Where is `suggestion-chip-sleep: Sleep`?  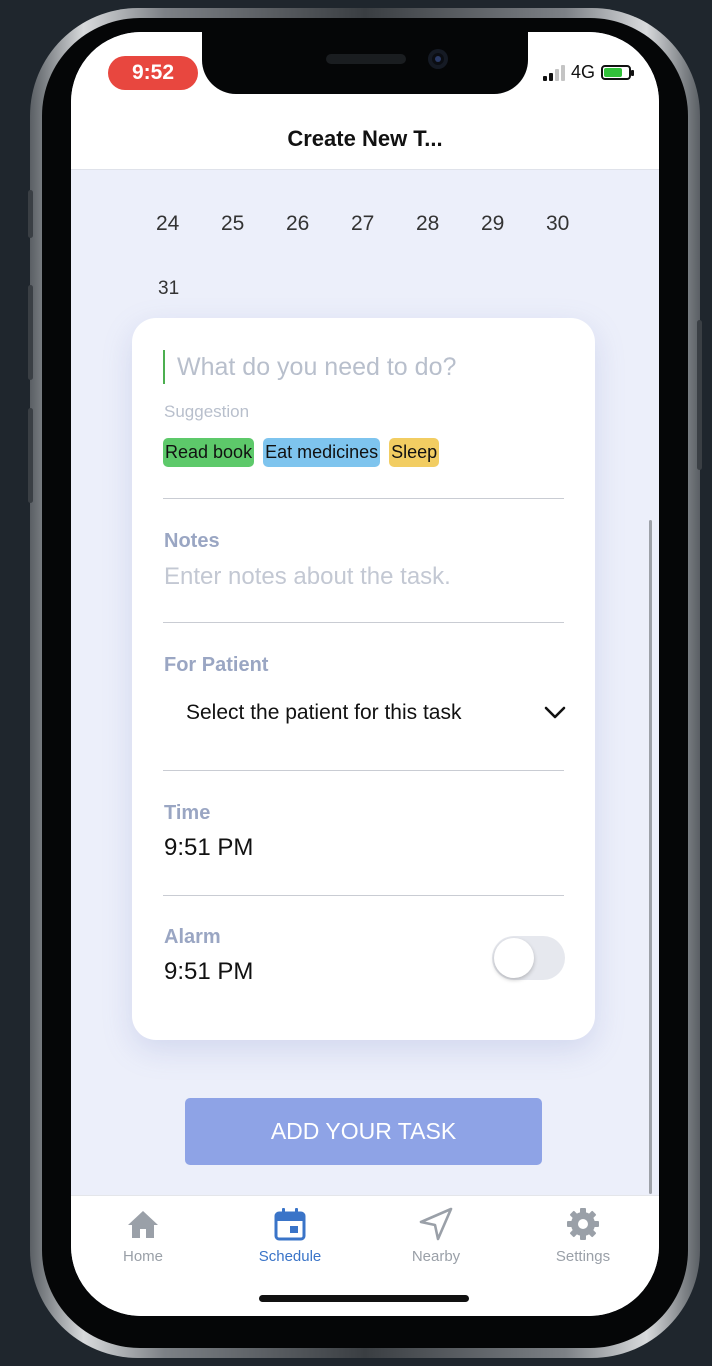
suggestion-chip-sleep: Sleep is located at coordinates (414, 452).